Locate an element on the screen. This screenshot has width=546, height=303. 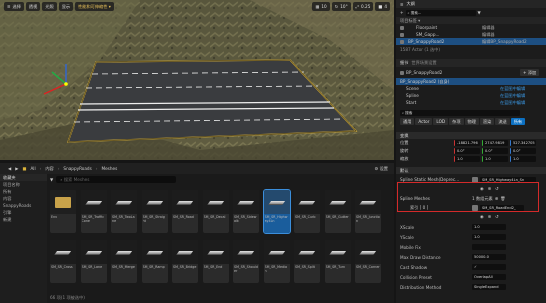
source-item: 所有 is located at coordinates (23, 191).